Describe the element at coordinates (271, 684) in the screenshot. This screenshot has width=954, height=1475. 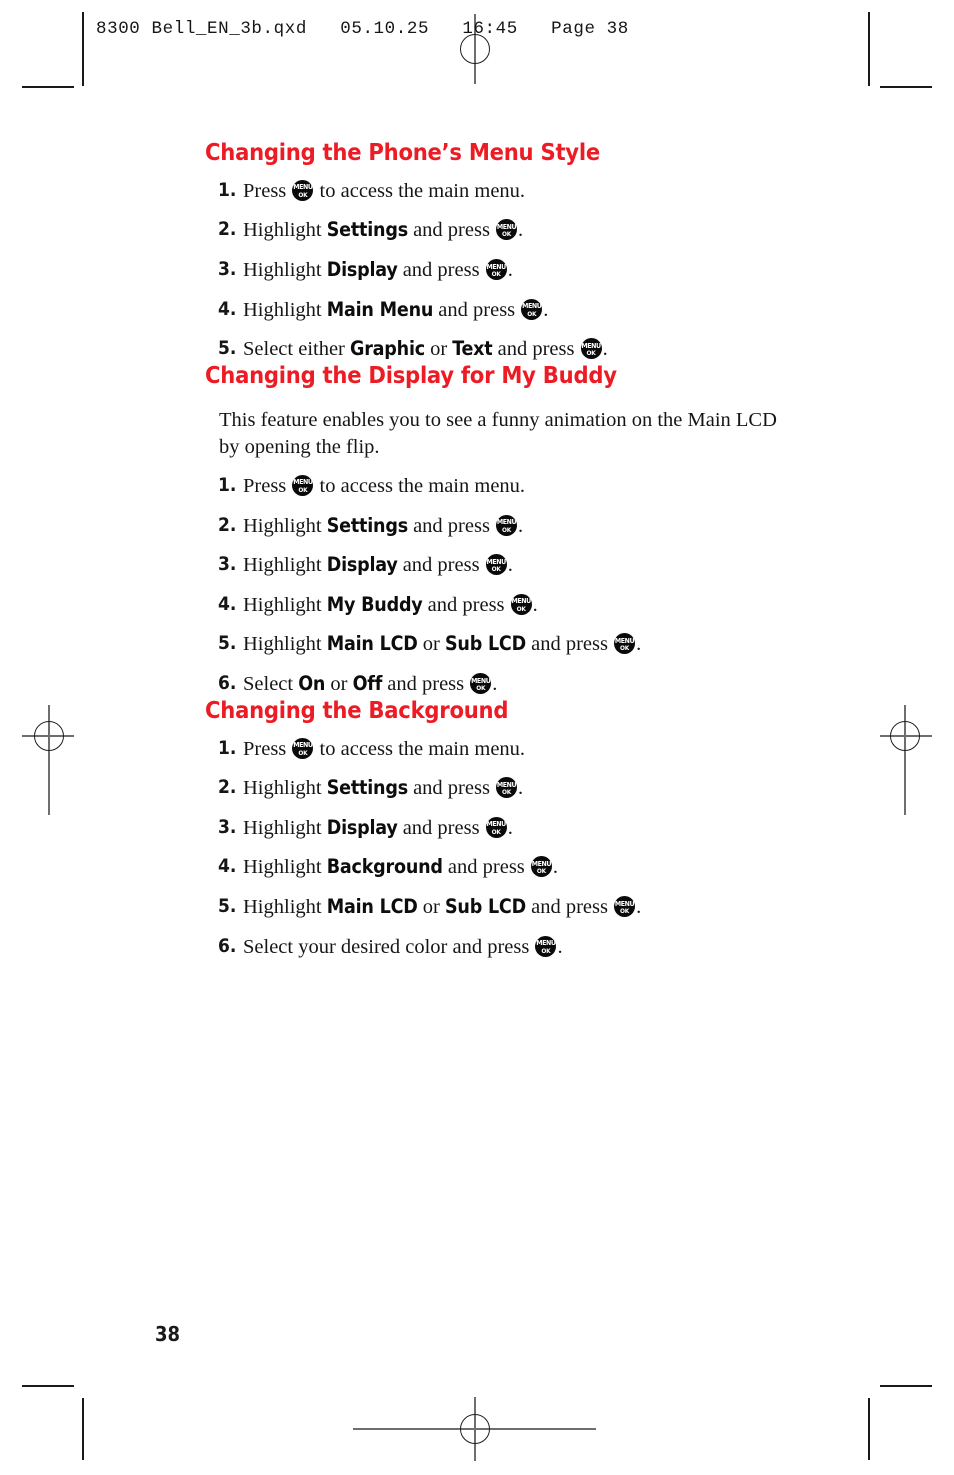
I see `step-text: Select` at that location.